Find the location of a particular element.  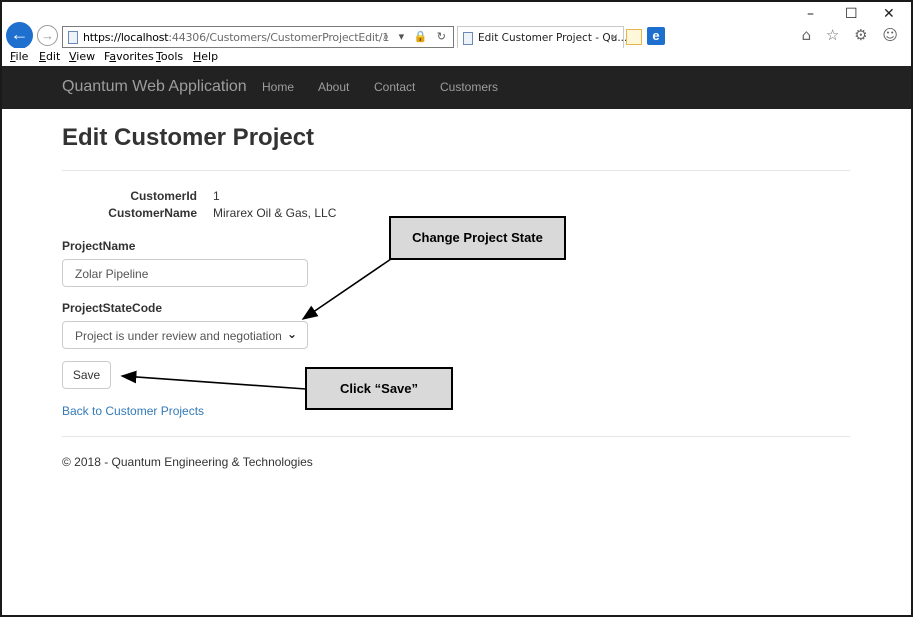

annotation-arrows is located at coordinates (256, 324).